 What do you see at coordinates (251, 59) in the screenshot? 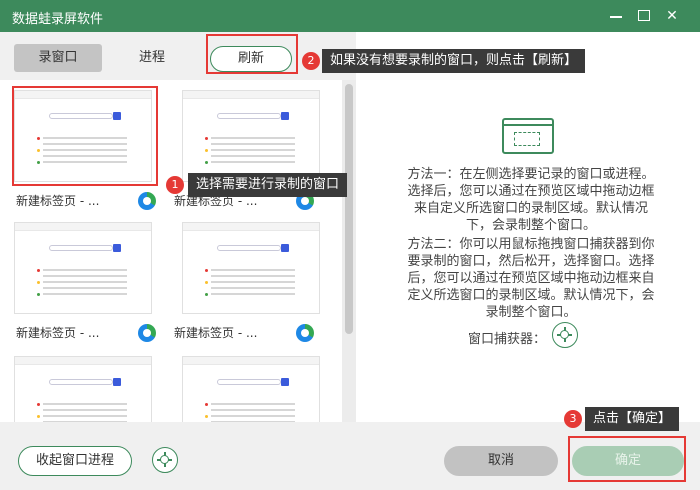
I see `refresh-button: 刷新` at bounding box center [251, 59].